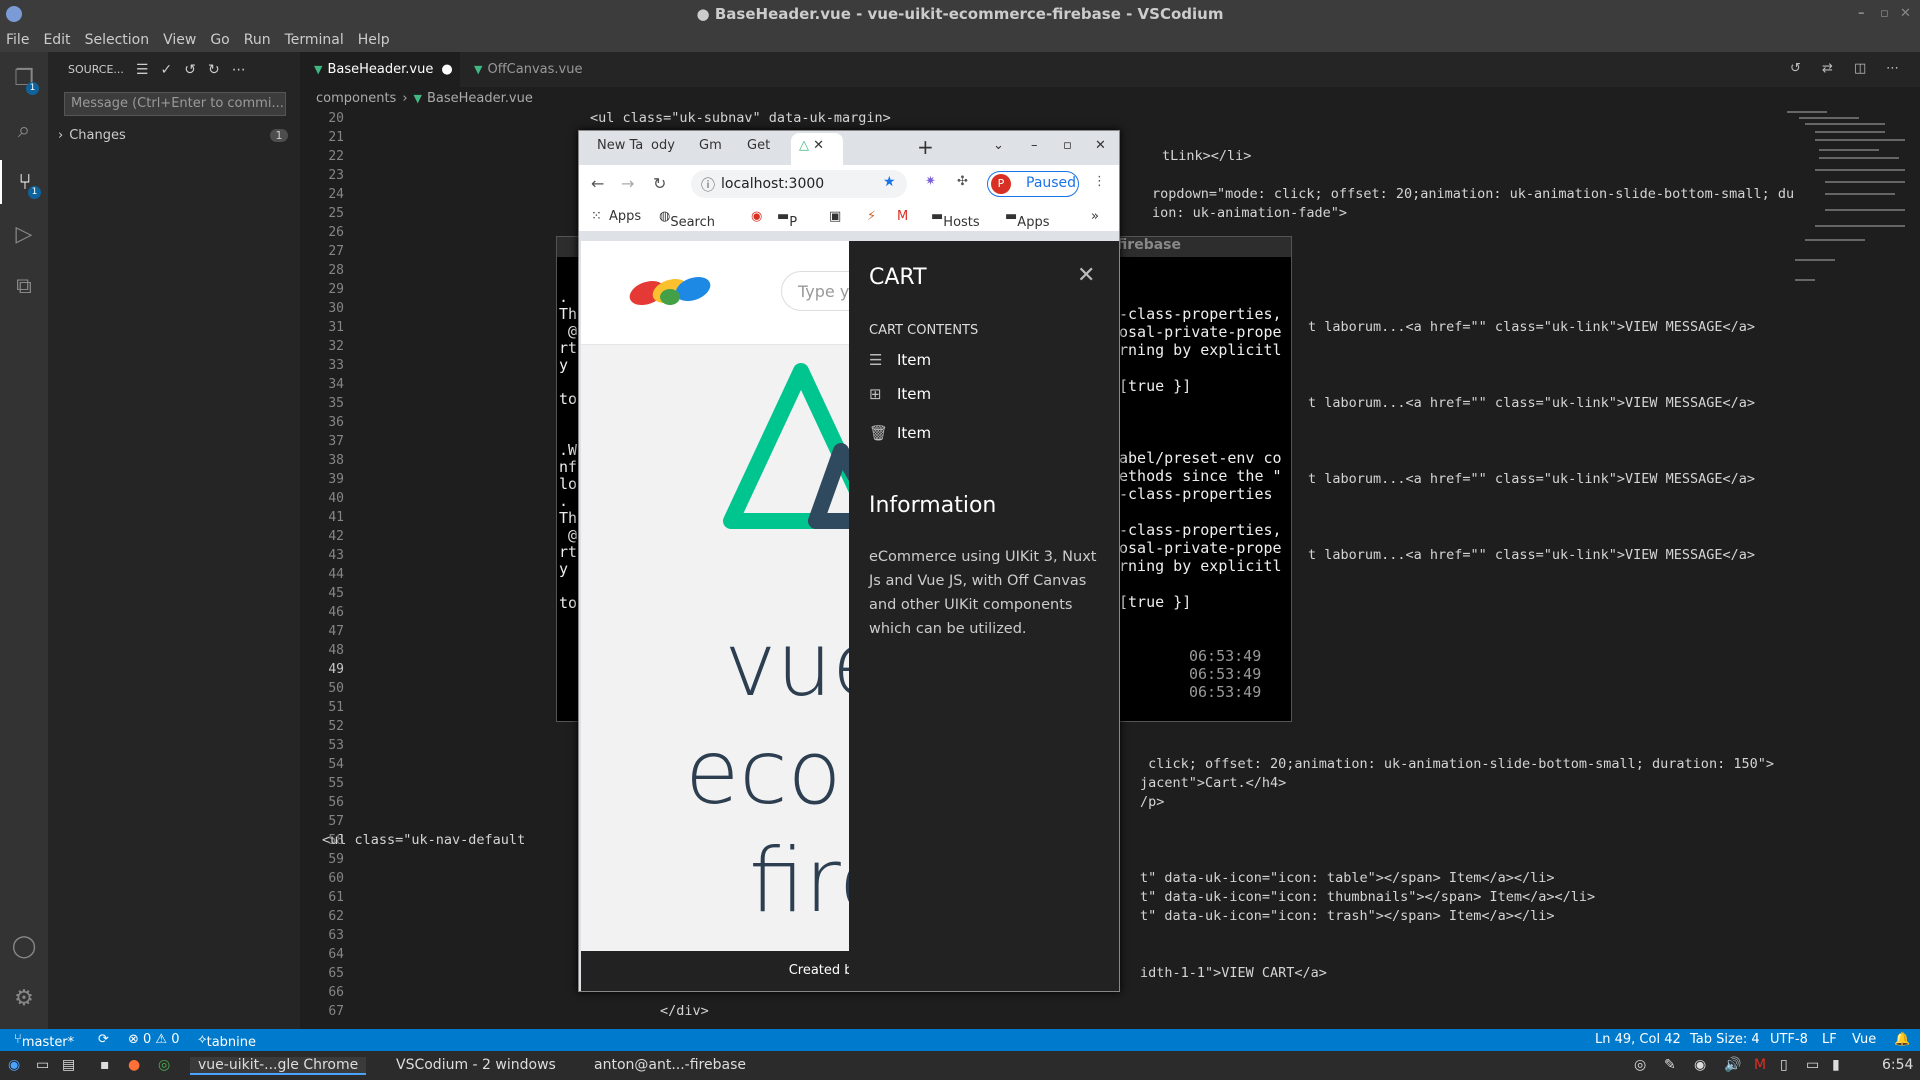 This screenshot has height=1080, width=1920. I want to click on extensions-puzzle-icon: ✣, so click(962, 181).